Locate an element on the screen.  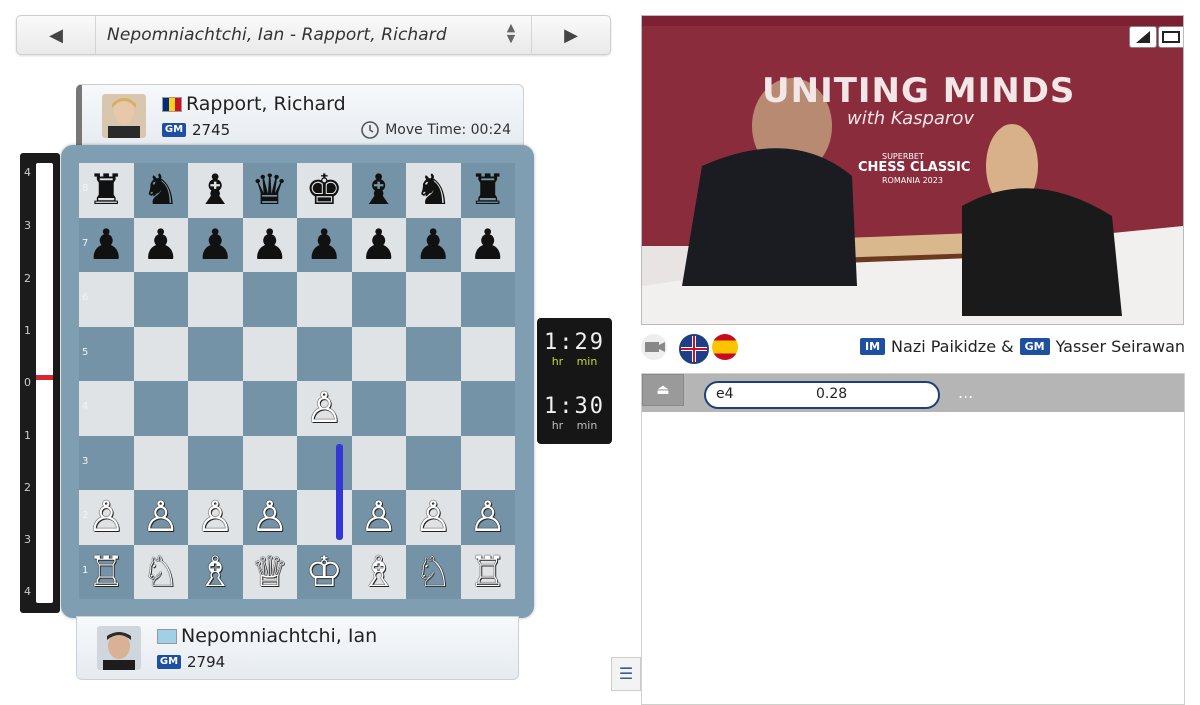
fullscreen-video-button is located at coordinates (1170, 37).